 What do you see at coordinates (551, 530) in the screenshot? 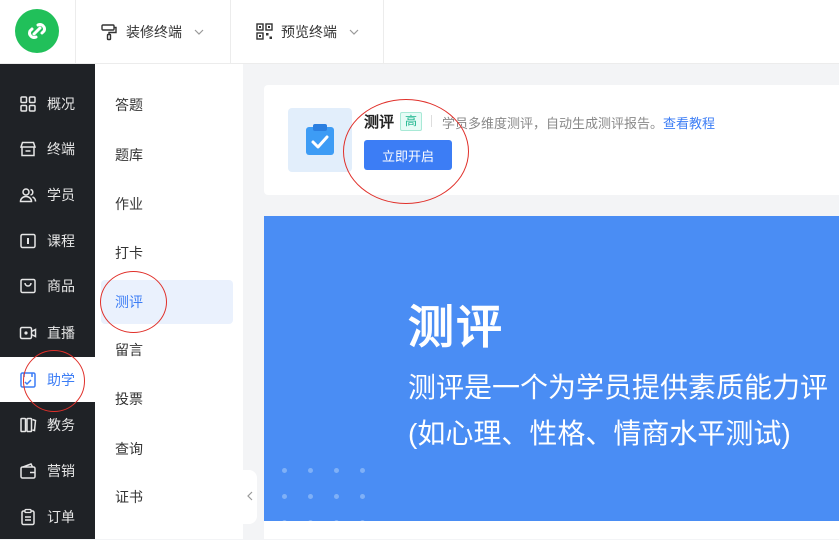
I see `banner-bottom-edge` at bounding box center [551, 530].